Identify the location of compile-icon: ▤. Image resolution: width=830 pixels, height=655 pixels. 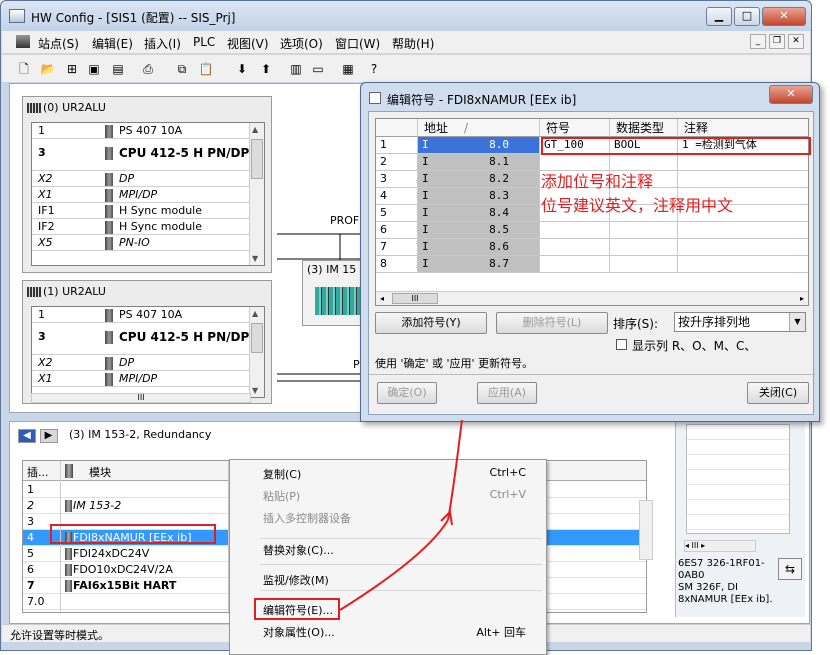
(118, 69).